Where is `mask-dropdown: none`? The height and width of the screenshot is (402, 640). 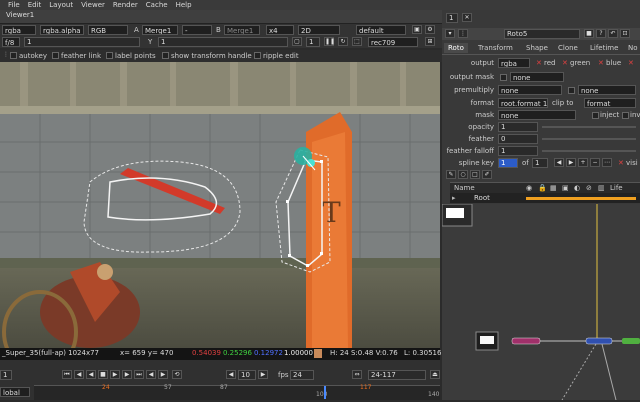
mask-dropdown: none is located at coordinates (537, 115).